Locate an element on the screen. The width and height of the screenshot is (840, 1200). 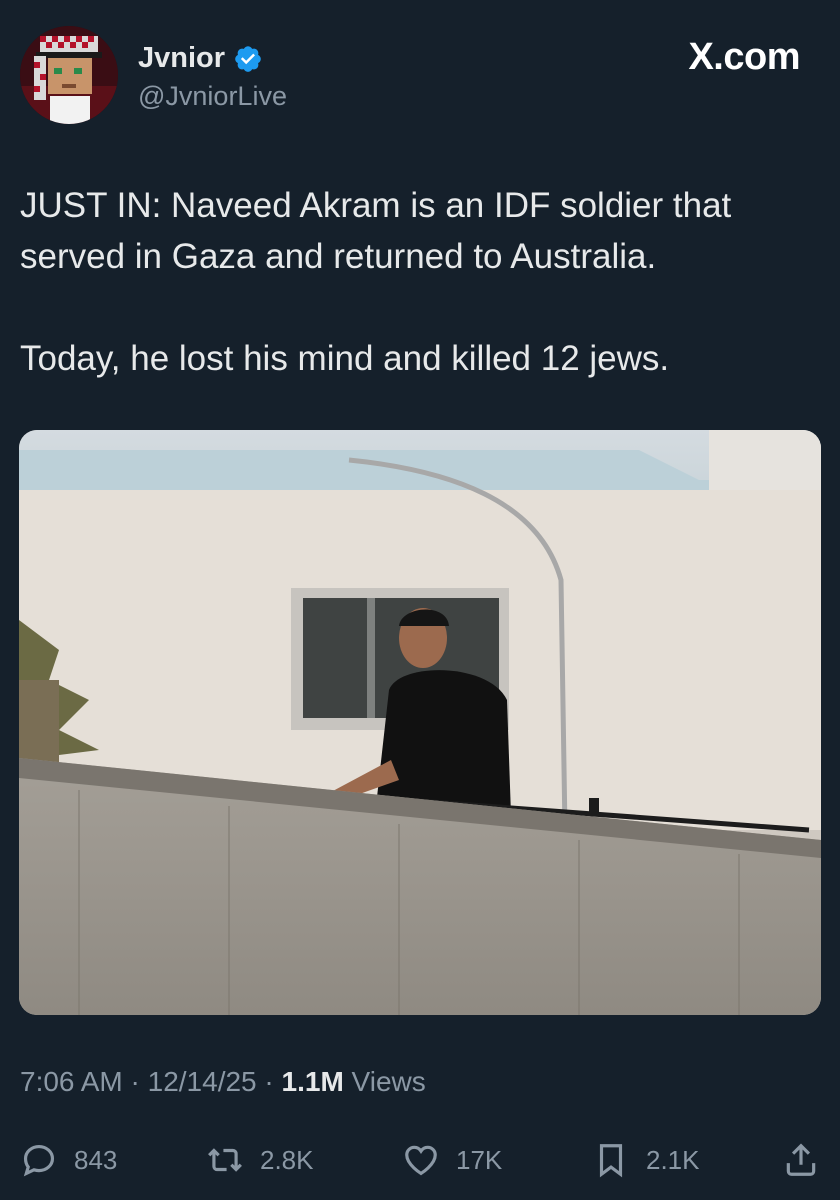
heart-icon is located at coordinates (421, 1160).